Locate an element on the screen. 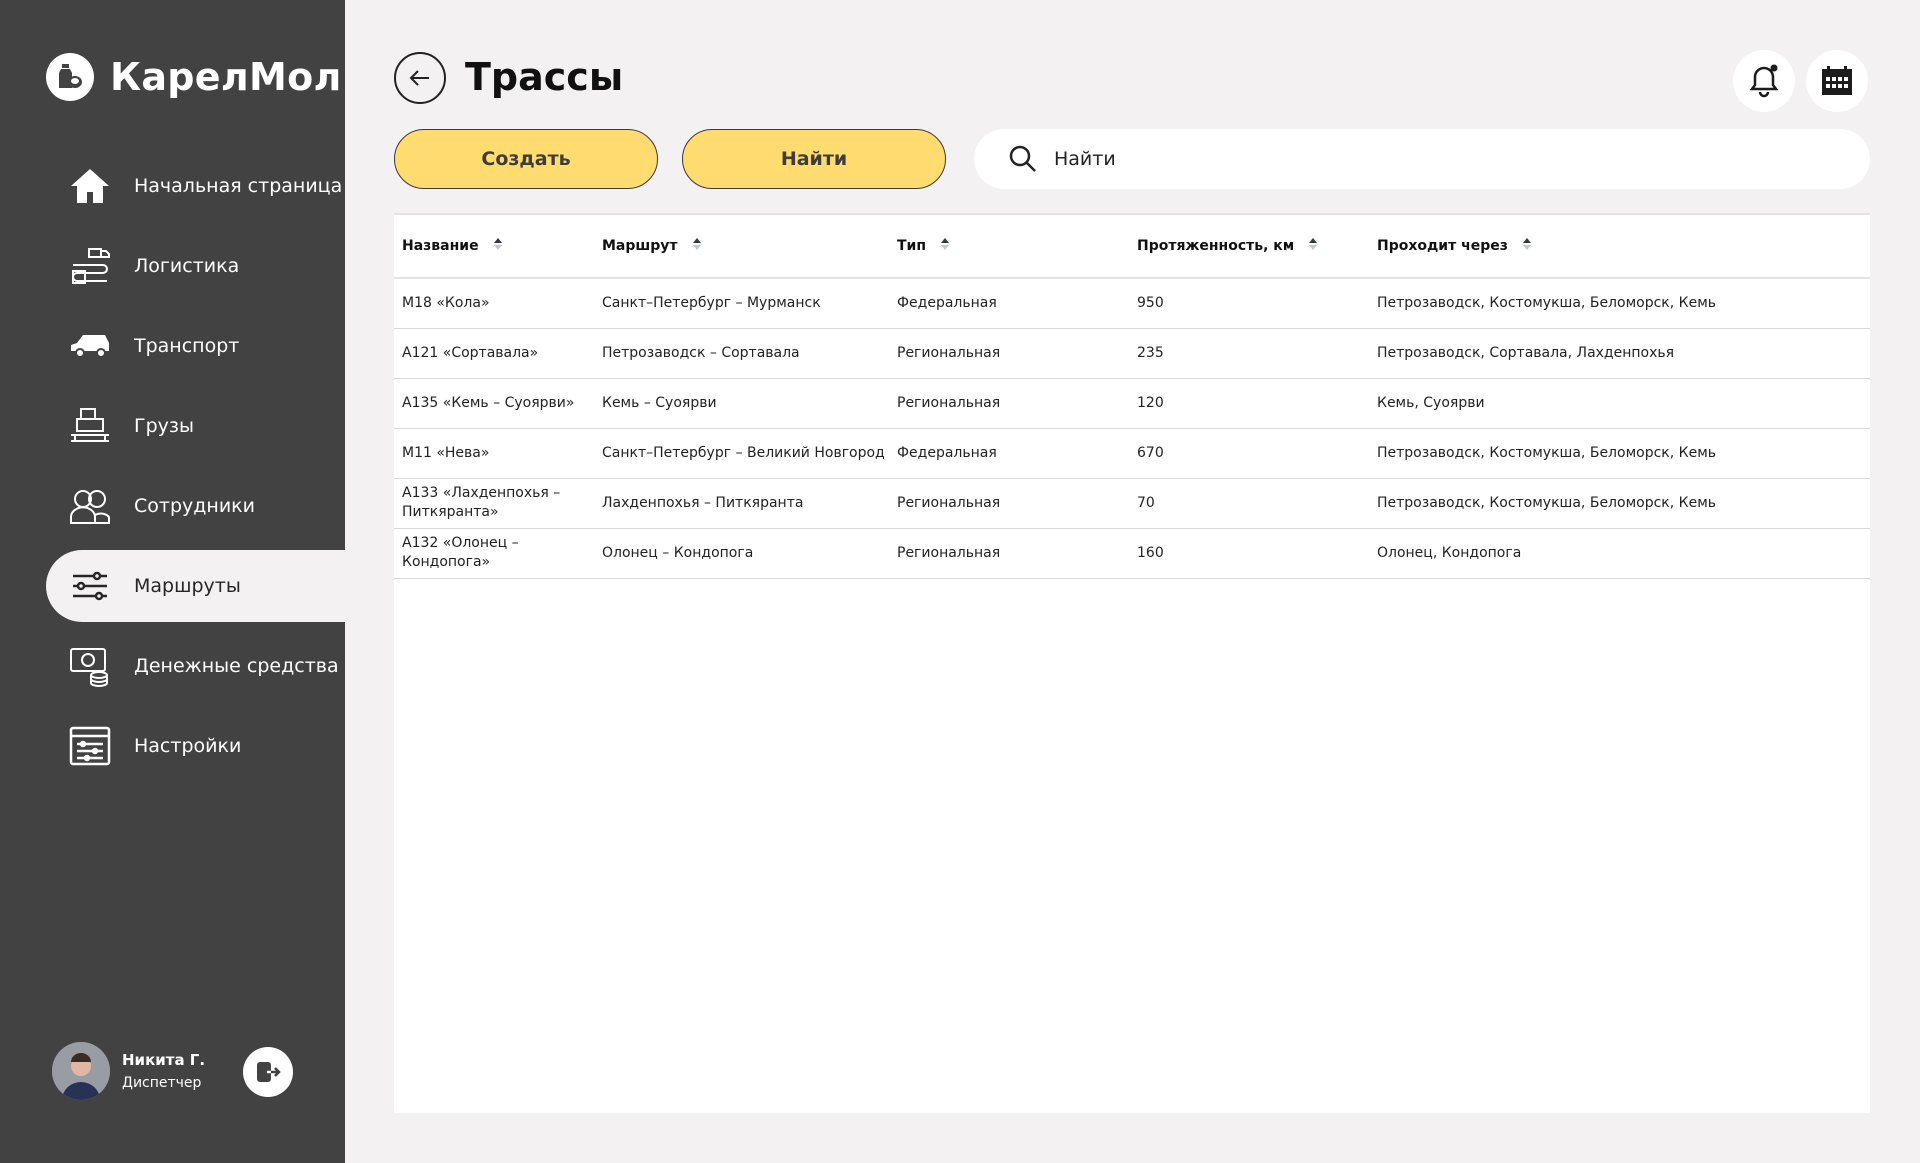 This screenshot has height=1163, width=1920. sidebar-item-logistics: Логистика is located at coordinates (195, 266).